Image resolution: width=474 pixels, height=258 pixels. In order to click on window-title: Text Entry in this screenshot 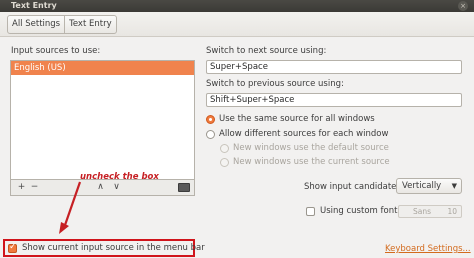, I will do `click(34, 5)`.